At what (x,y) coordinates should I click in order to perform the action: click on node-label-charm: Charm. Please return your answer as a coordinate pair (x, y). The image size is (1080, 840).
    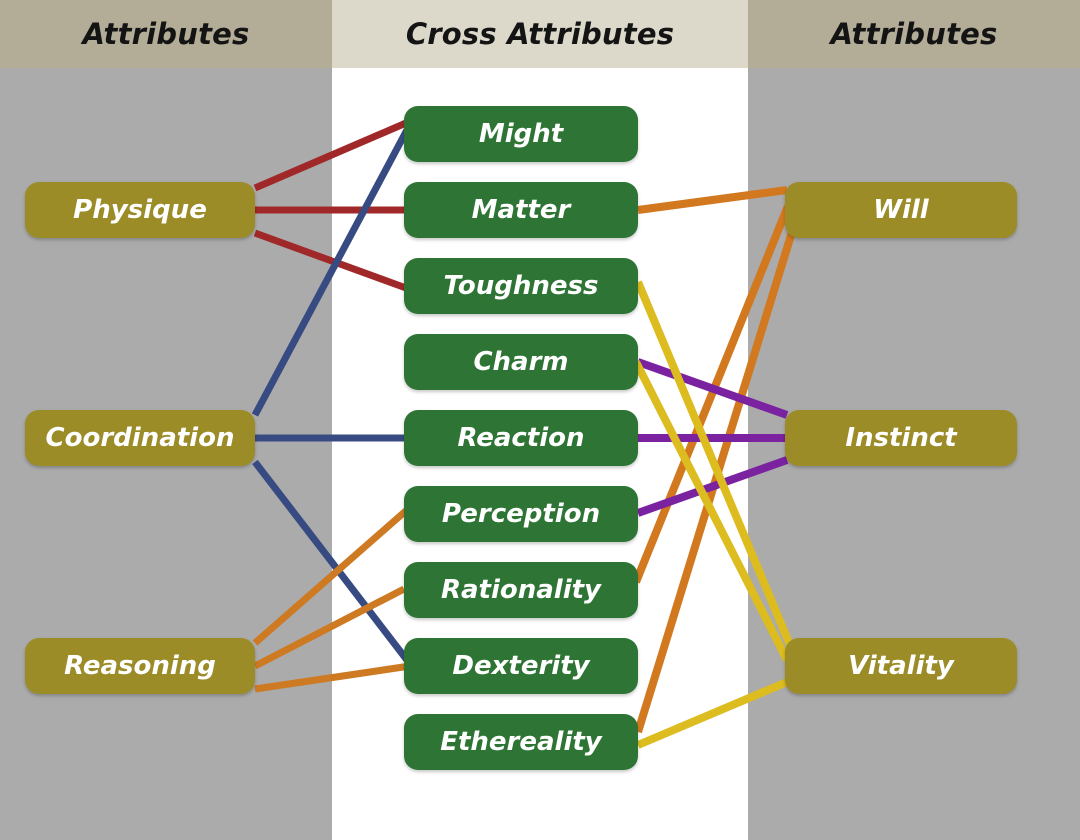
    Looking at the image, I should click on (521, 362).